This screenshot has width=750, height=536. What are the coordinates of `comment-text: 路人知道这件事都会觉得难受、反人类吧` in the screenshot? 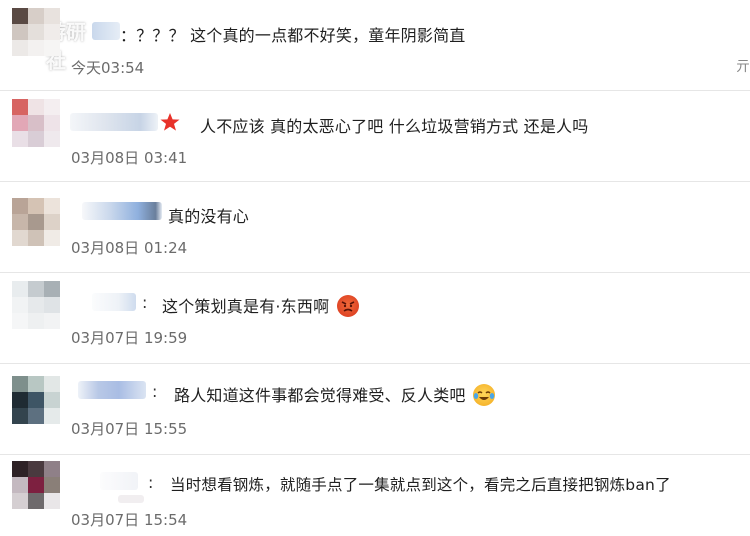 It's located at (334, 394).